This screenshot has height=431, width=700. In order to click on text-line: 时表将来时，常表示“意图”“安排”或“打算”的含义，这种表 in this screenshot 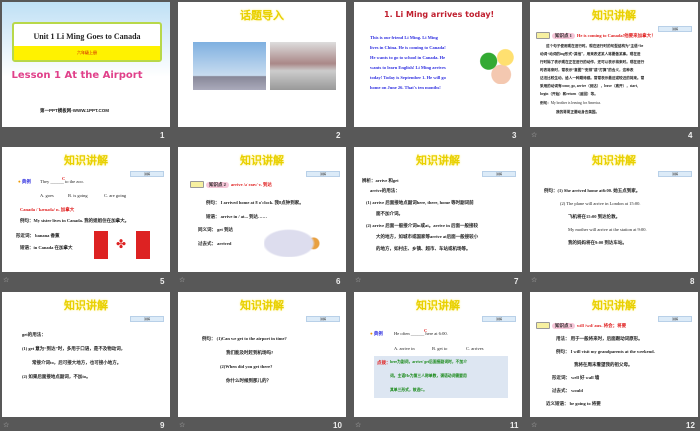, I will do `click(587, 70)`.